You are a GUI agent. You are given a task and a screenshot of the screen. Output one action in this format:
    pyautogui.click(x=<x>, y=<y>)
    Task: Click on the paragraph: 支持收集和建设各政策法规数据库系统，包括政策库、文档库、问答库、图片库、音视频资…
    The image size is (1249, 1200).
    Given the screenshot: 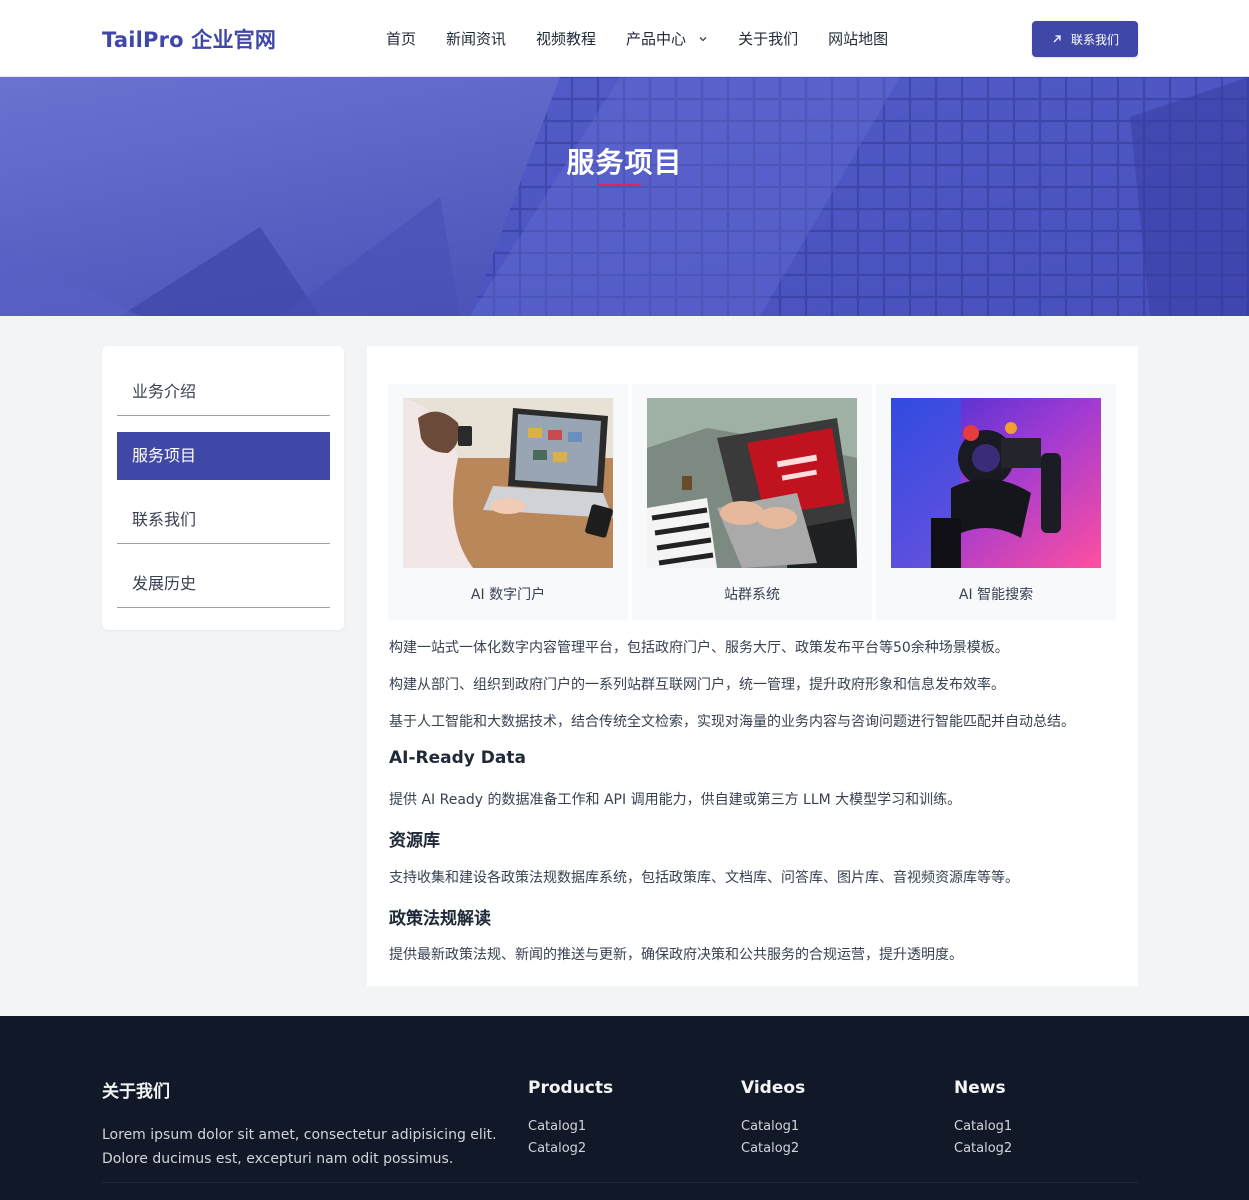 What is the action you would take?
    pyautogui.click(x=704, y=878)
    